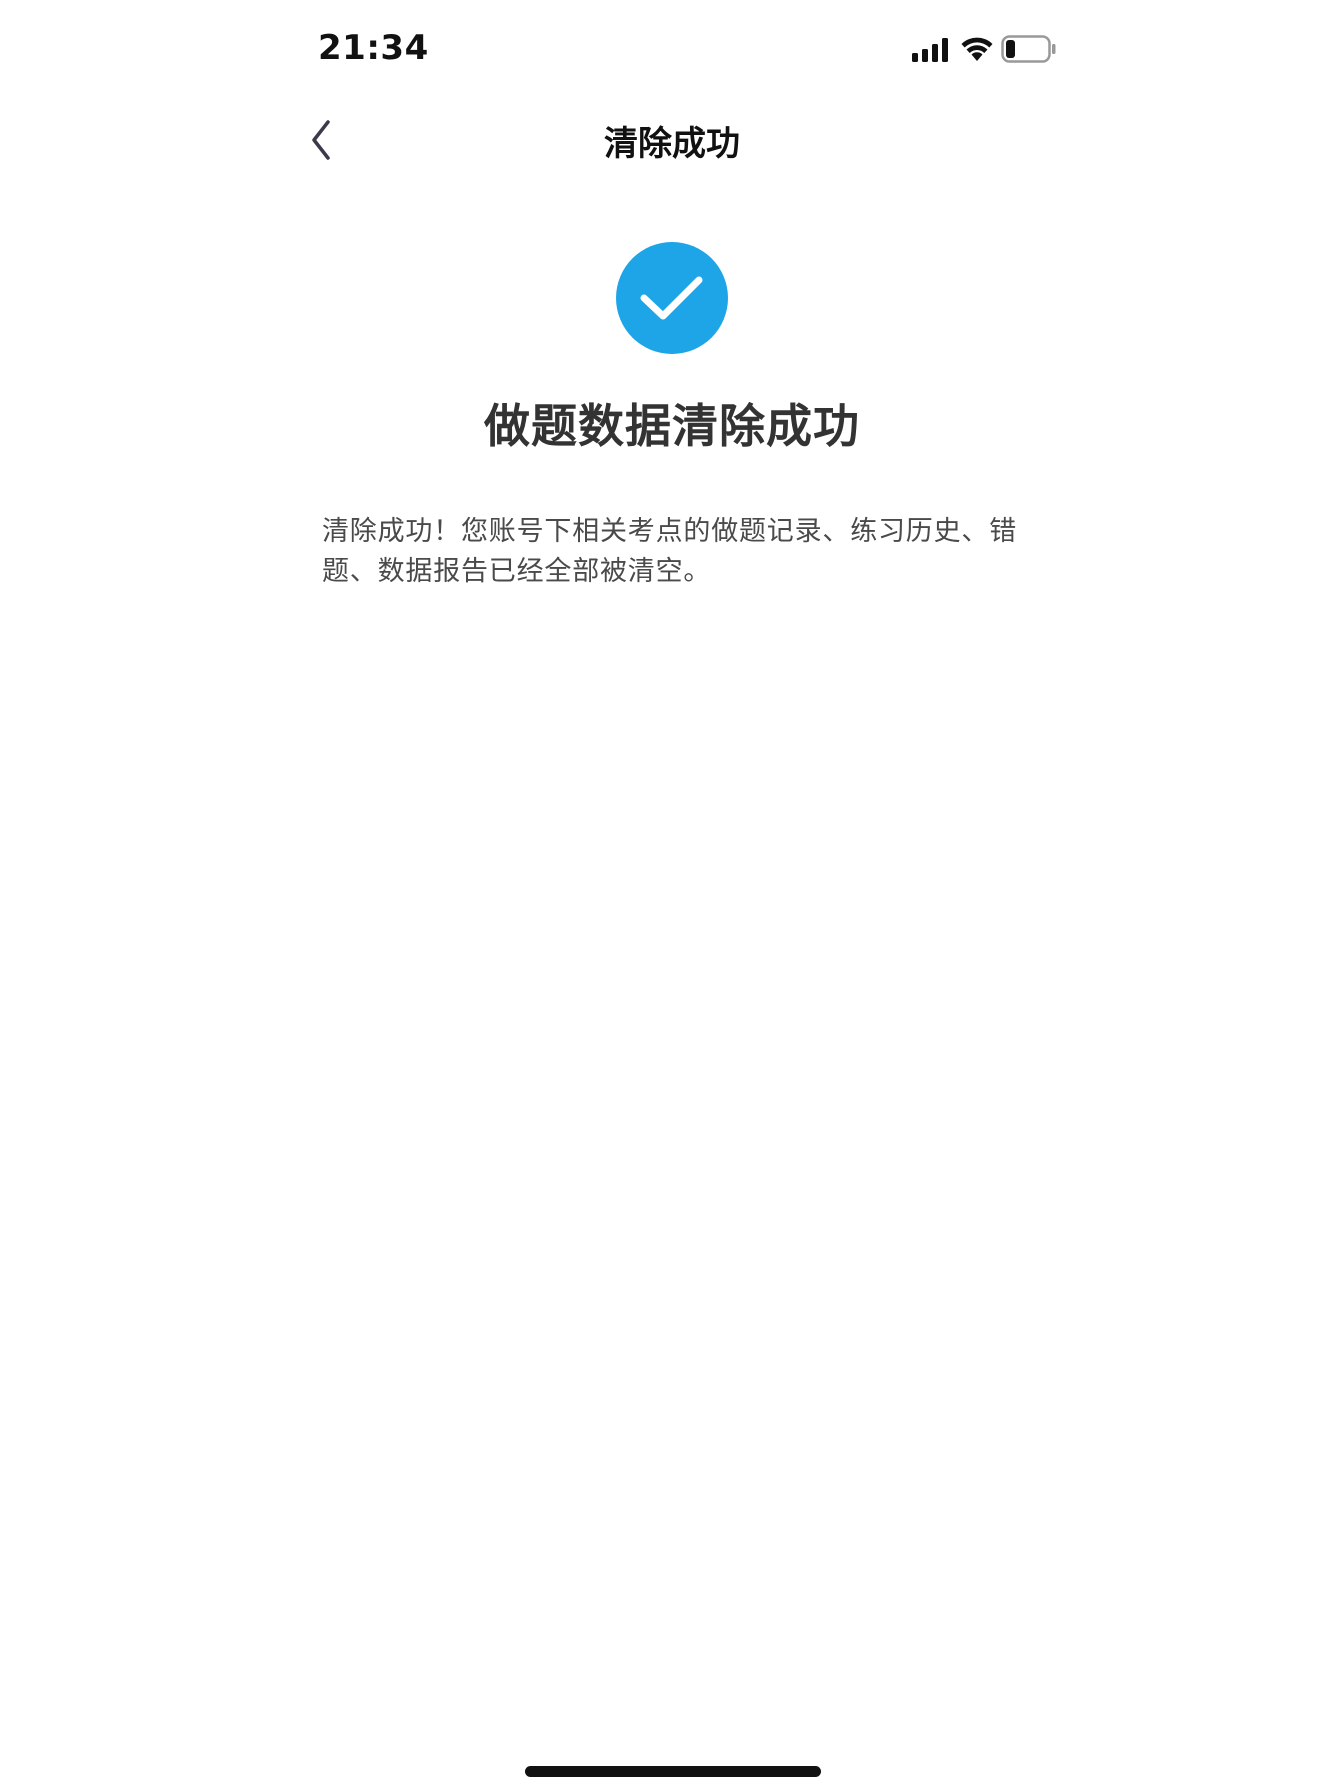  I want to click on page-title: 清除成功, so click(672, 144).